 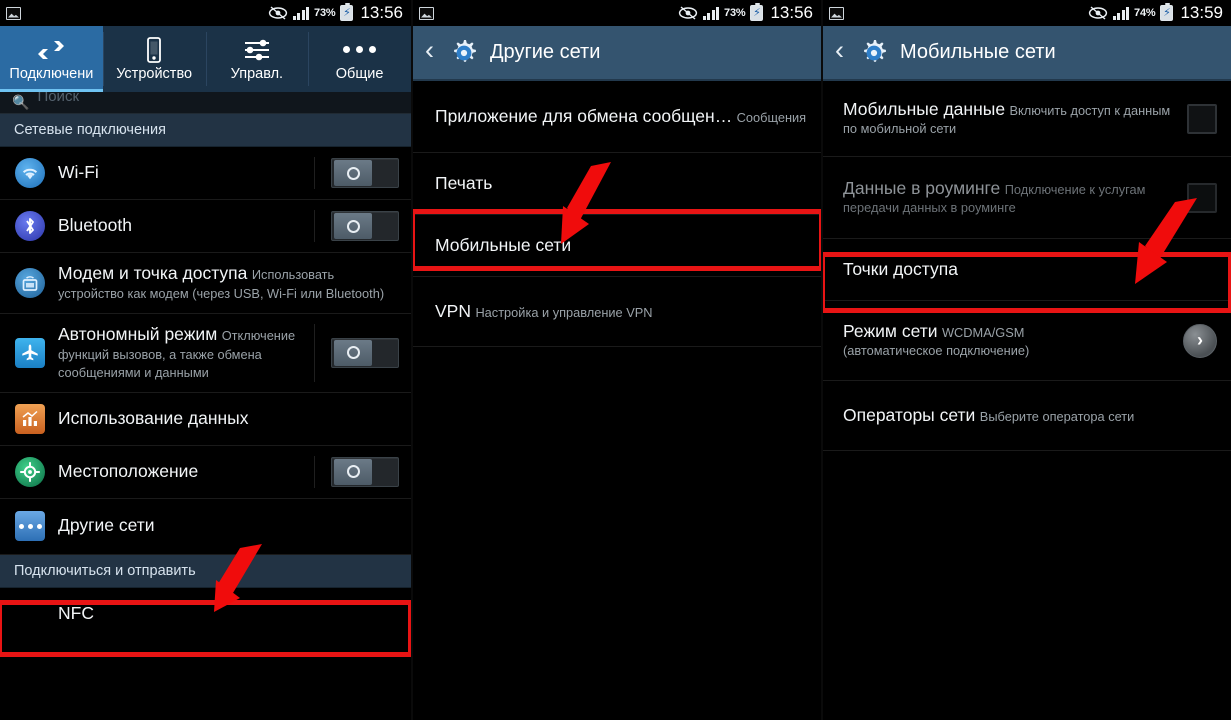 What do you see at coordinates (365, 471) in the screenshot?
I see `location-toggle` at bounding box center [365, 471].